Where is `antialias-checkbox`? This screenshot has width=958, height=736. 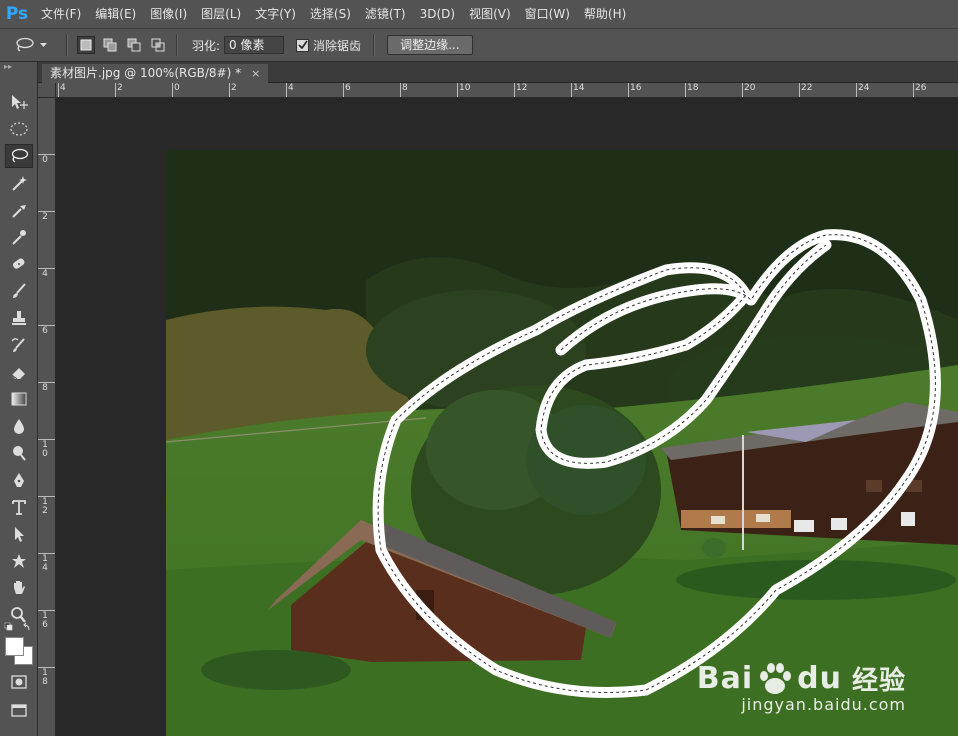
antialias-checkbox is located at coordinates (303, 45).